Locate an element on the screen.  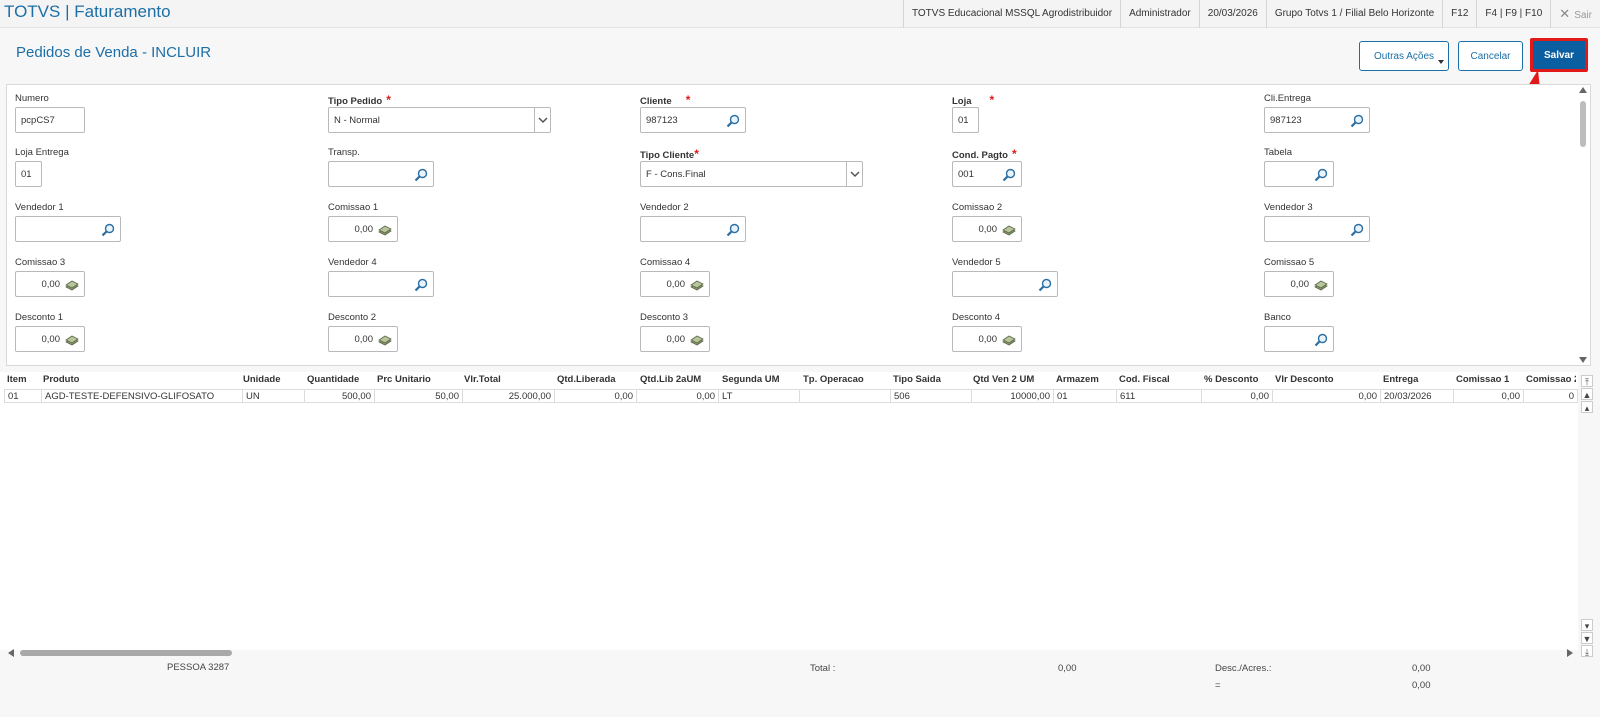
tipo-cliente-select: F - Cons.Final is located at coordinates (751, 174).